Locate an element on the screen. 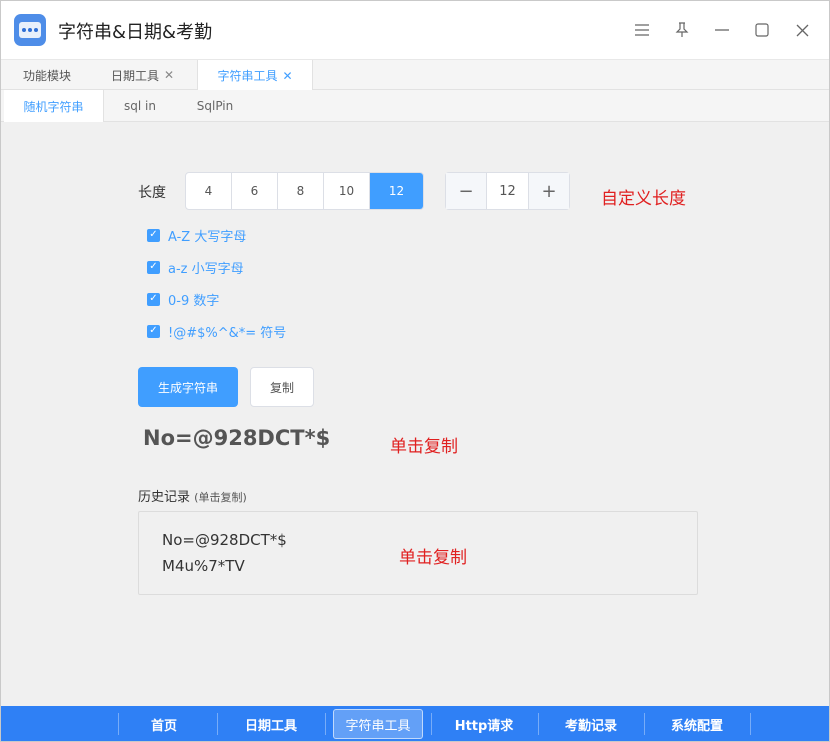  sub-tab-bar: 随机字符串 sql in SqlPin is located at coordinates (415, 106).